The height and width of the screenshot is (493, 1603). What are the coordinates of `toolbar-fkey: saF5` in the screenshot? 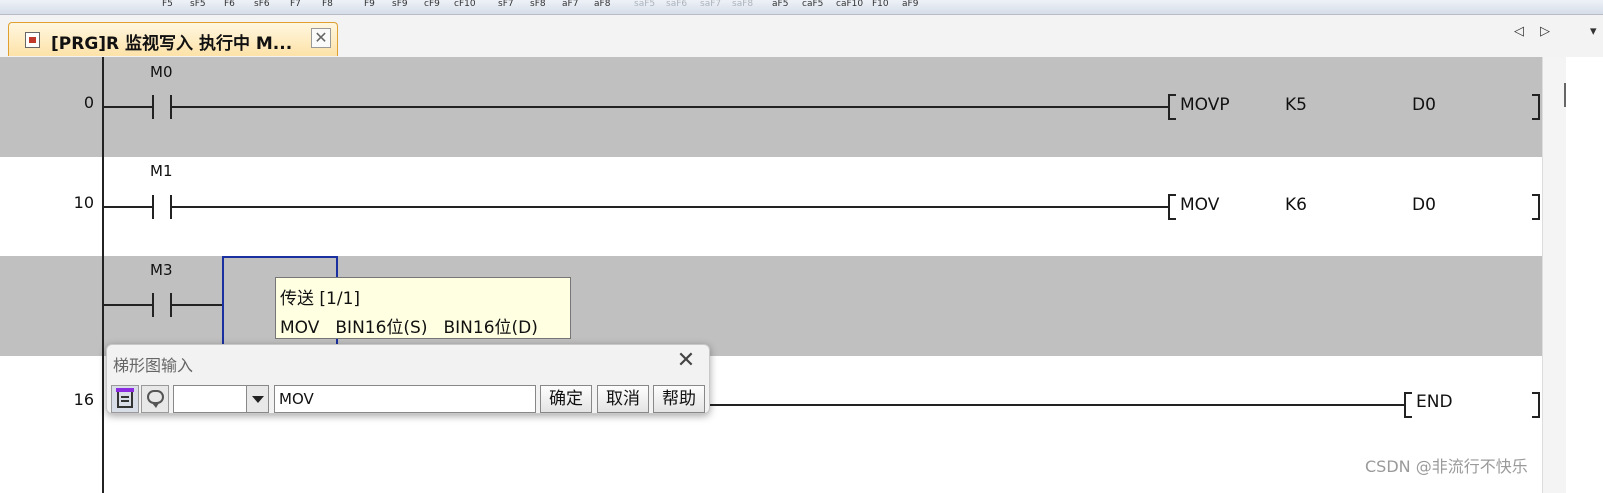 It's located at (644, 4).